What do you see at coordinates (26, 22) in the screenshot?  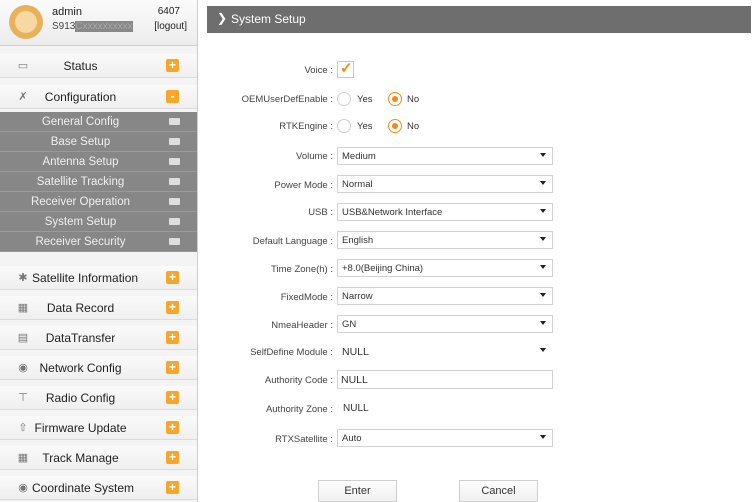 I see `brand-logo` at bounding box center [26, 22].